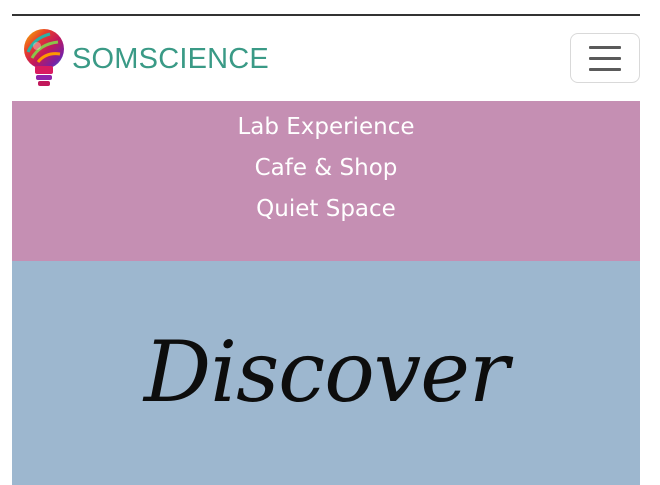 Image resolution: width=660 pixels, height=485 pixels. What do you see at coordinates (605, 47) in the screenshot?
I see `hamburger-menu-icon` at bounding box center [605, 47].